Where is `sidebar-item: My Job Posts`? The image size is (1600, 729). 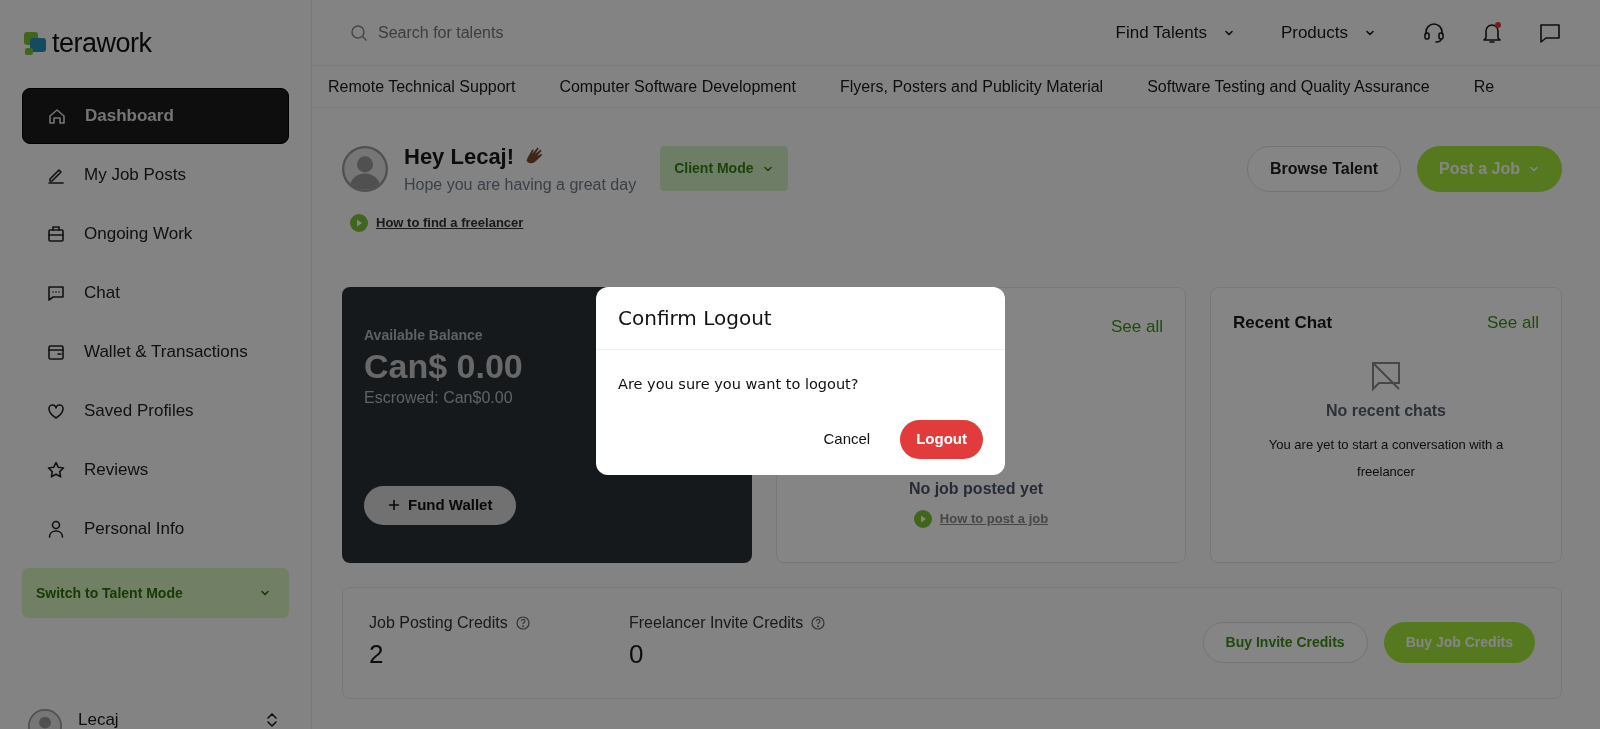 sidebar-item: My Job Posts is located at coordinates (155, 175).